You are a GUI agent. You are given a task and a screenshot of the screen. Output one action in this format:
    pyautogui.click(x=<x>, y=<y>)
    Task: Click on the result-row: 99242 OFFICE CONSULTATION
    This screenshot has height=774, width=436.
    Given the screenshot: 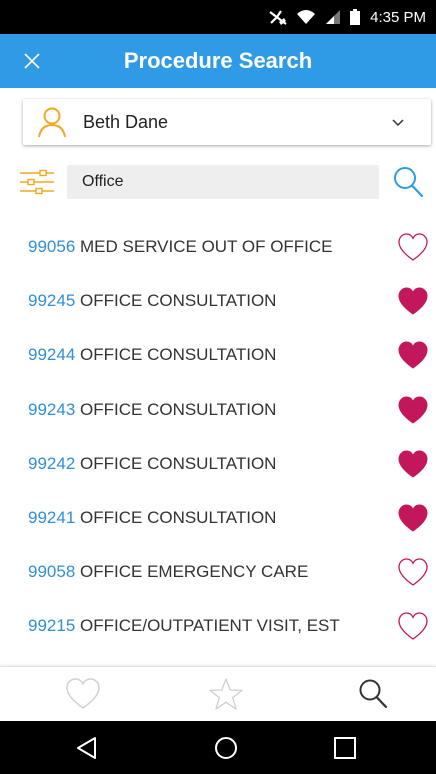 What is the action you would take?
    pyautogui.click(x=218, y=464)
    